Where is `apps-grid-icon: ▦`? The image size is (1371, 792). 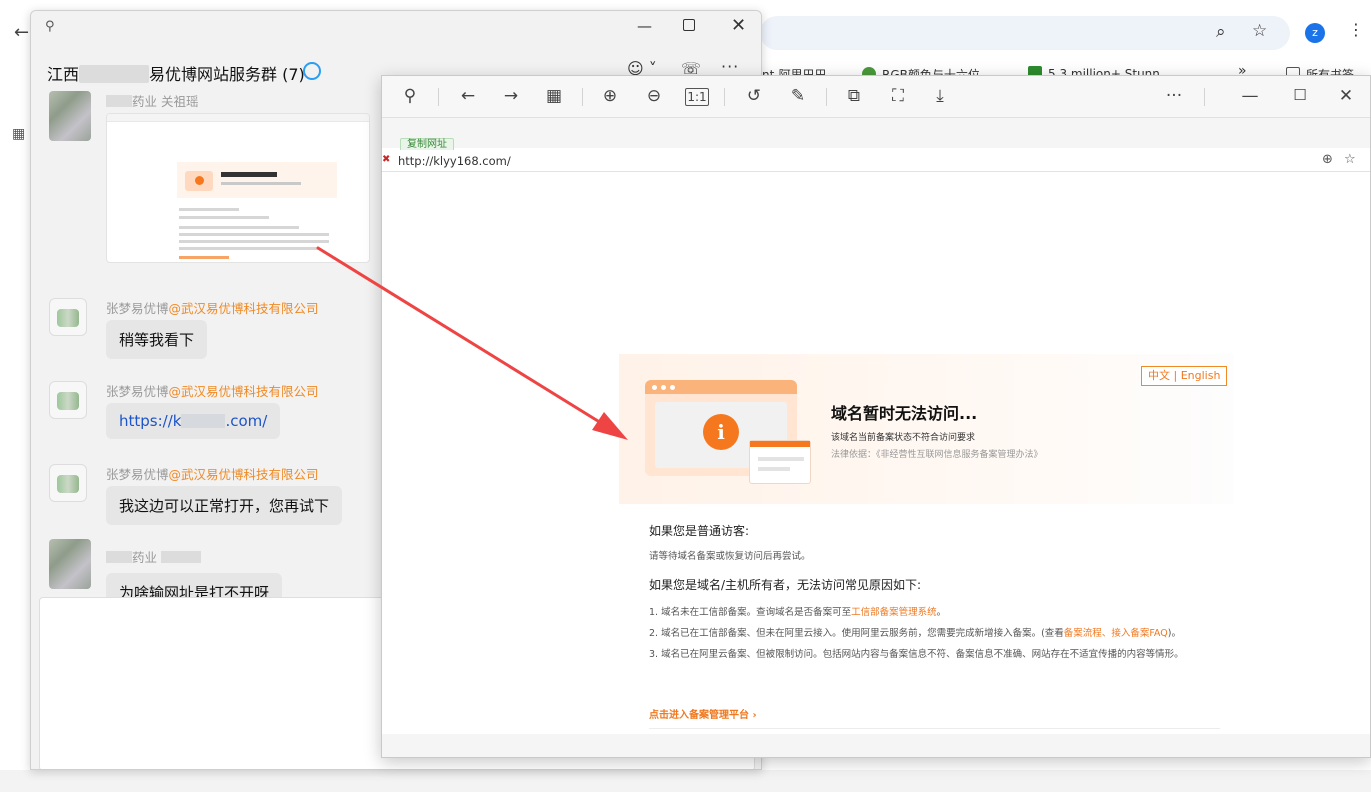
apps-grid-icon: ▦ is located at coordinates (18, 134).